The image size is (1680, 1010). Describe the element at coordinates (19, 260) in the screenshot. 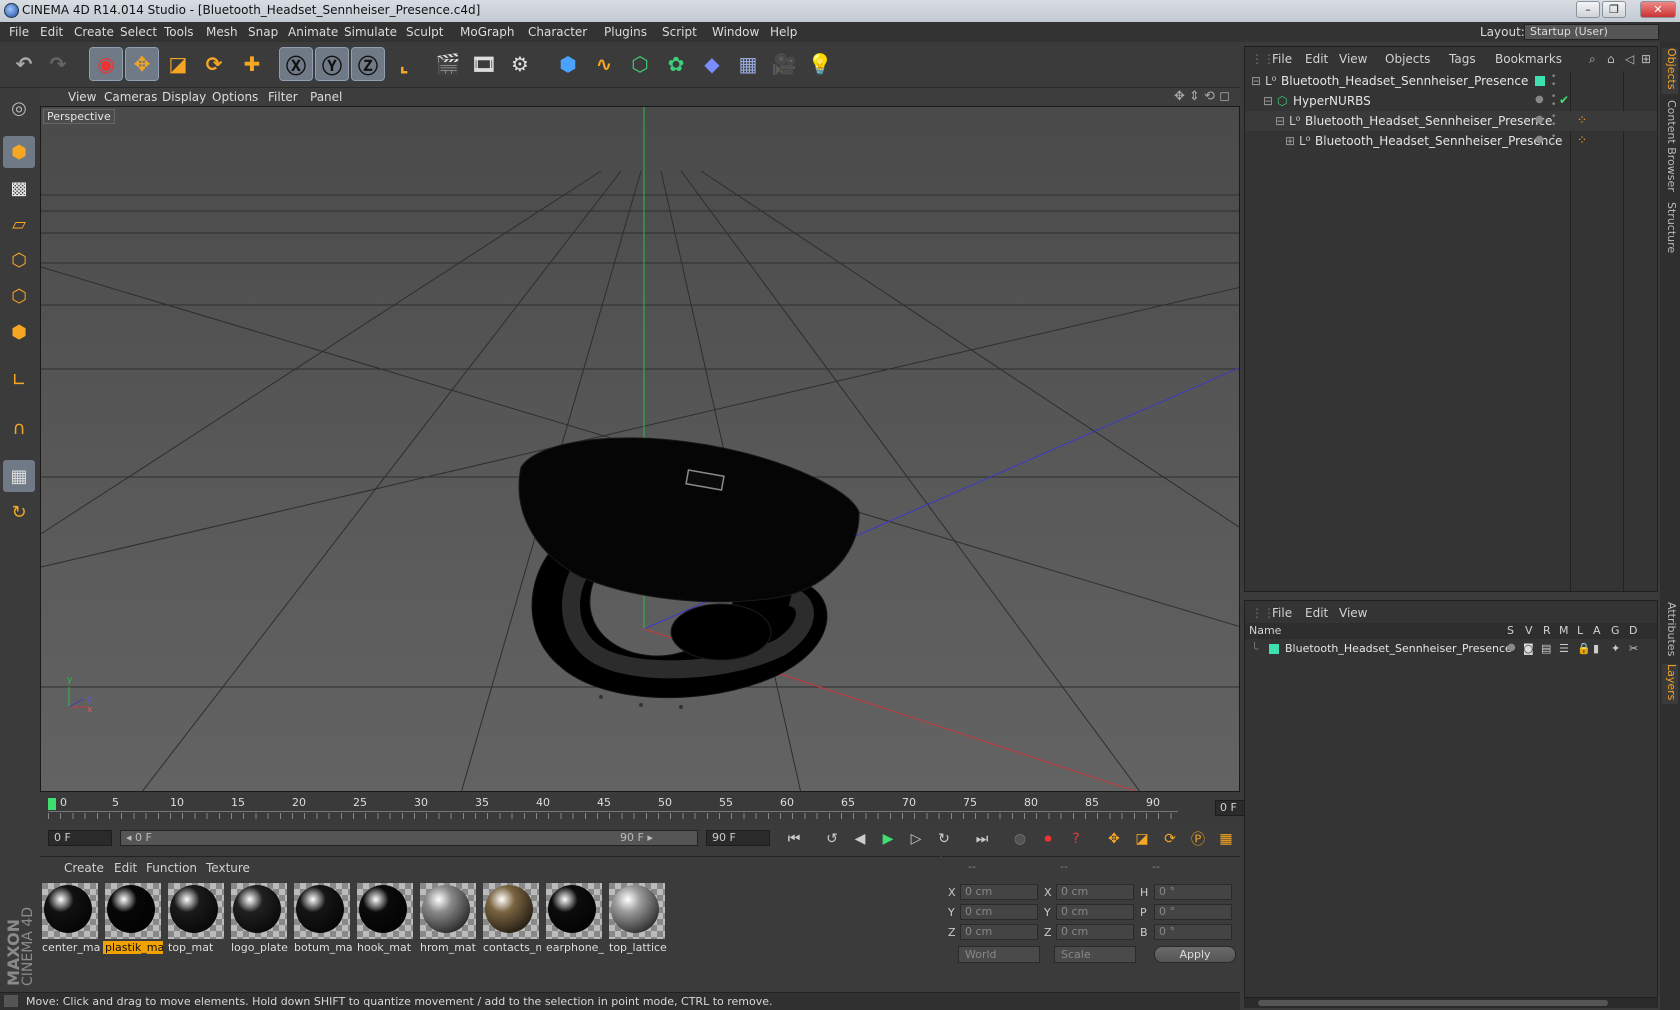

I see `points-mode-icon: ⬡` at that location.